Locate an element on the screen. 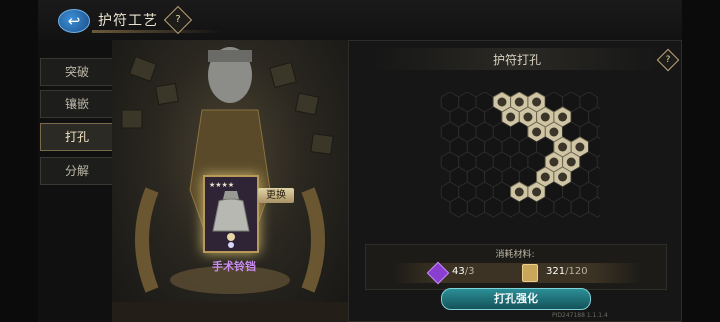  scroll-cost: 321/120 is located at coordinates (567, 271).